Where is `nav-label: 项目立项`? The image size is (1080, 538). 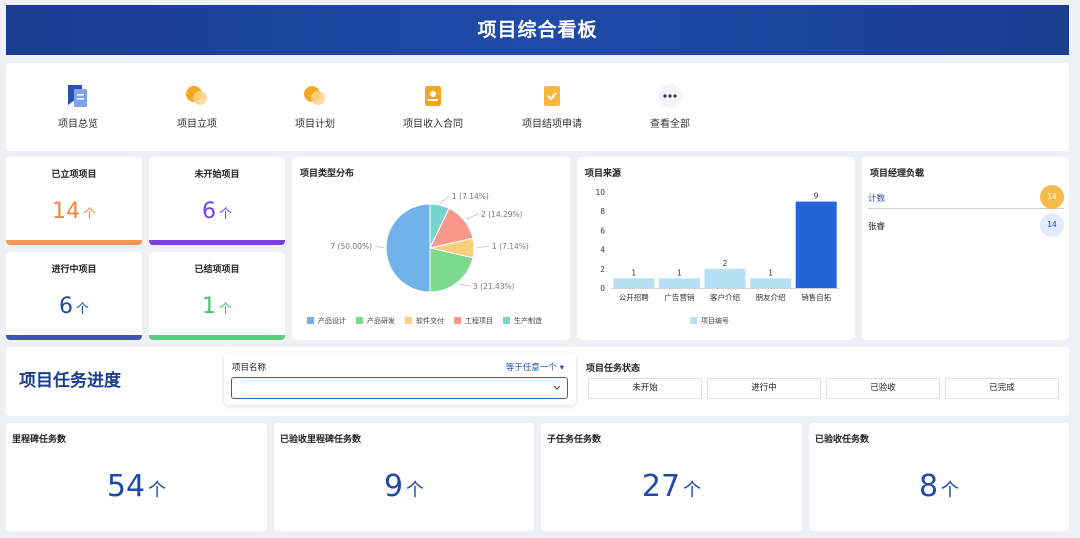 nav-label: 项目立项 is located at coordinates (197, 124).